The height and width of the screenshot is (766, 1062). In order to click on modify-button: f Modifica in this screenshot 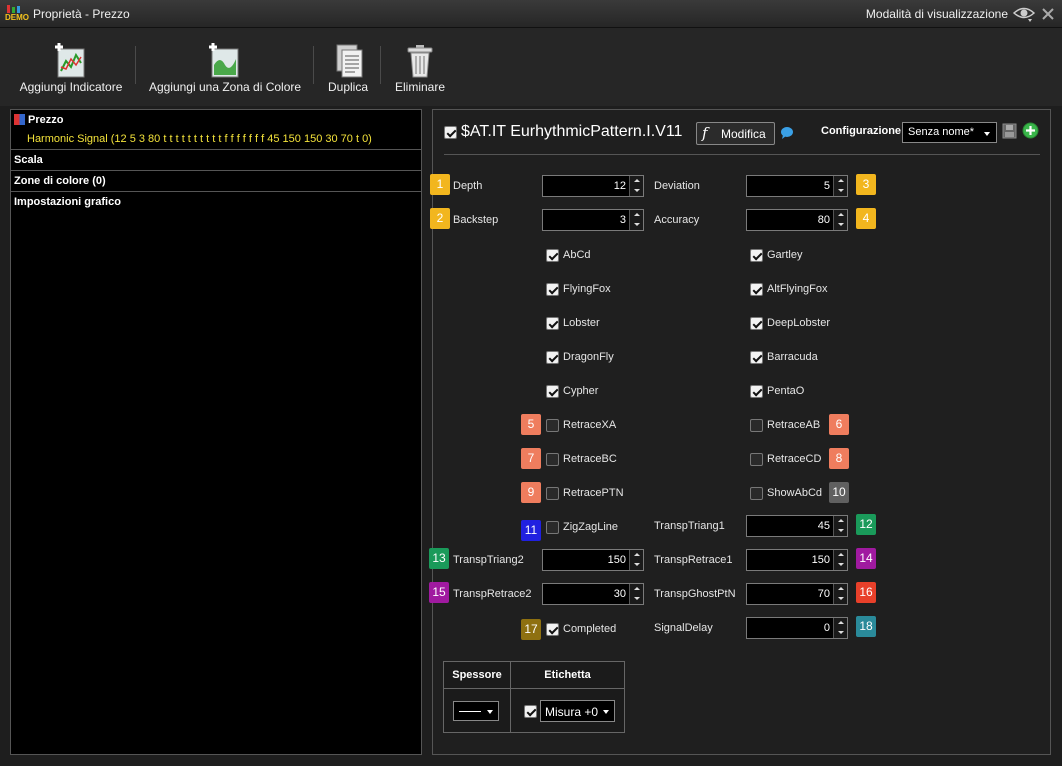, I will do `click(735, 133)`.